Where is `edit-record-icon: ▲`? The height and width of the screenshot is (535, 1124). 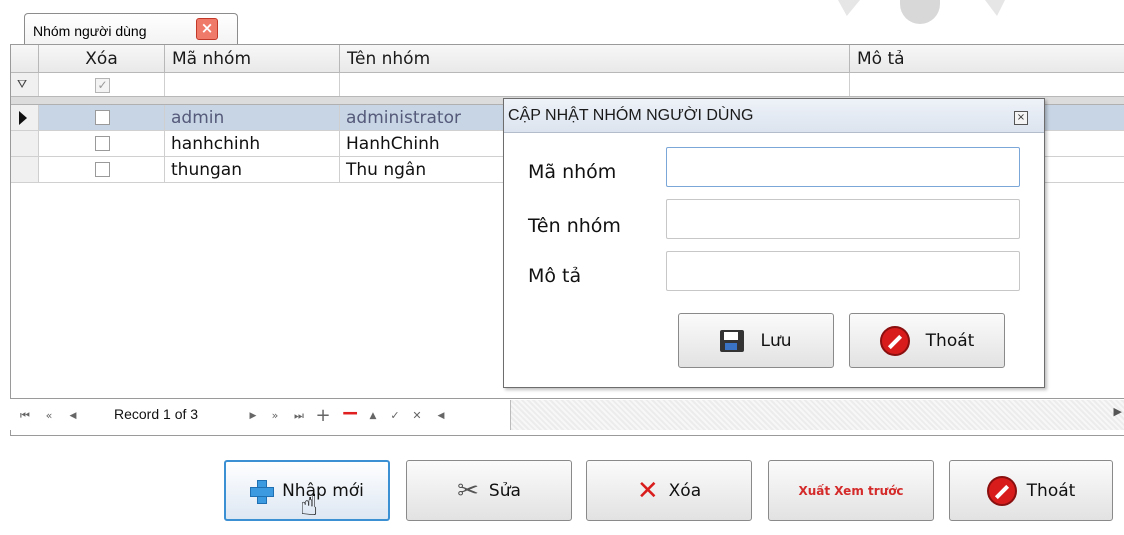
edit-record-icon: ▲ is located at coordinates (373, 415).